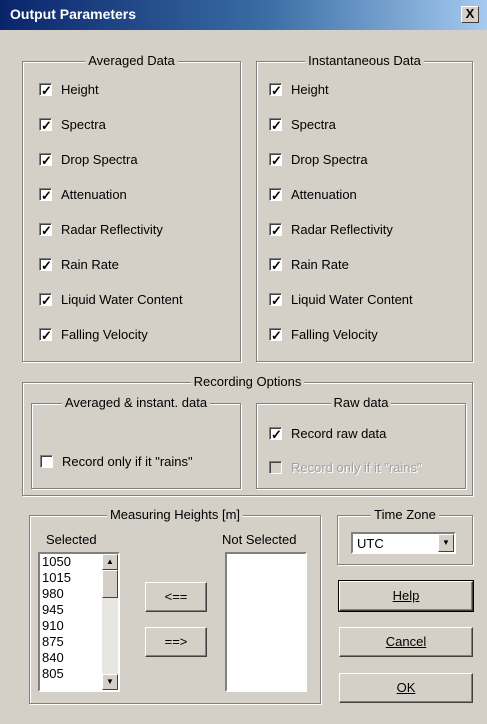  I want to click on averaged-checkbox-6: Liquid Water Content, so click(111, 300).